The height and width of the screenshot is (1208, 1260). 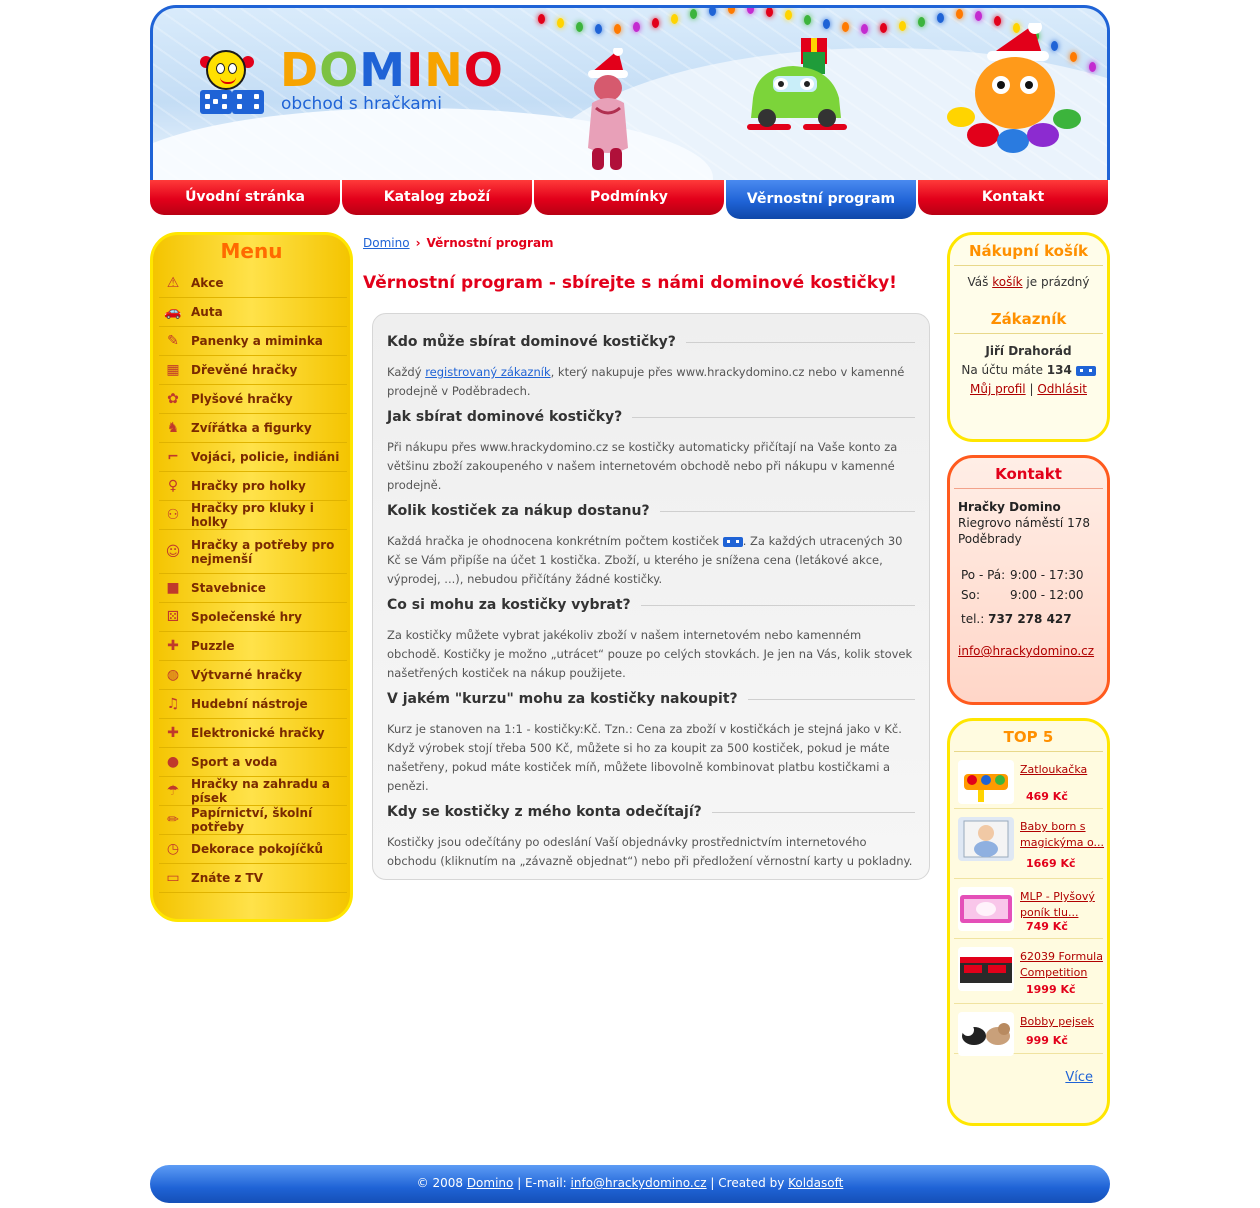 What do you see at coordinates (234, 762) in the screenshot?
I see `menu-item-label: Sport a voda` at bounding box center [234, 762].